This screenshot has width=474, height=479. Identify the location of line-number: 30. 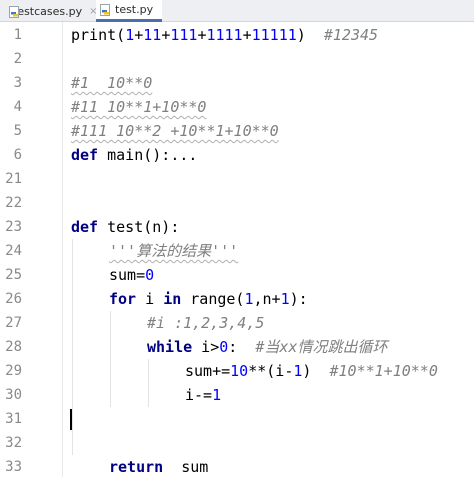
(13, 395).